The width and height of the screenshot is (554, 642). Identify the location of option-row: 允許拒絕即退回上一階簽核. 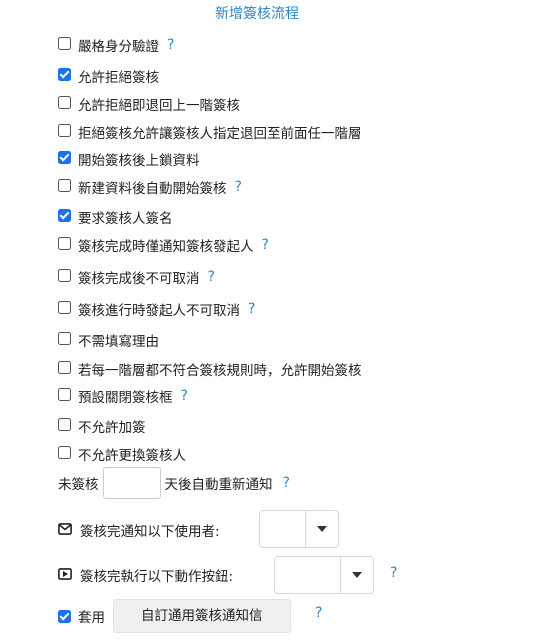
(149, 104).